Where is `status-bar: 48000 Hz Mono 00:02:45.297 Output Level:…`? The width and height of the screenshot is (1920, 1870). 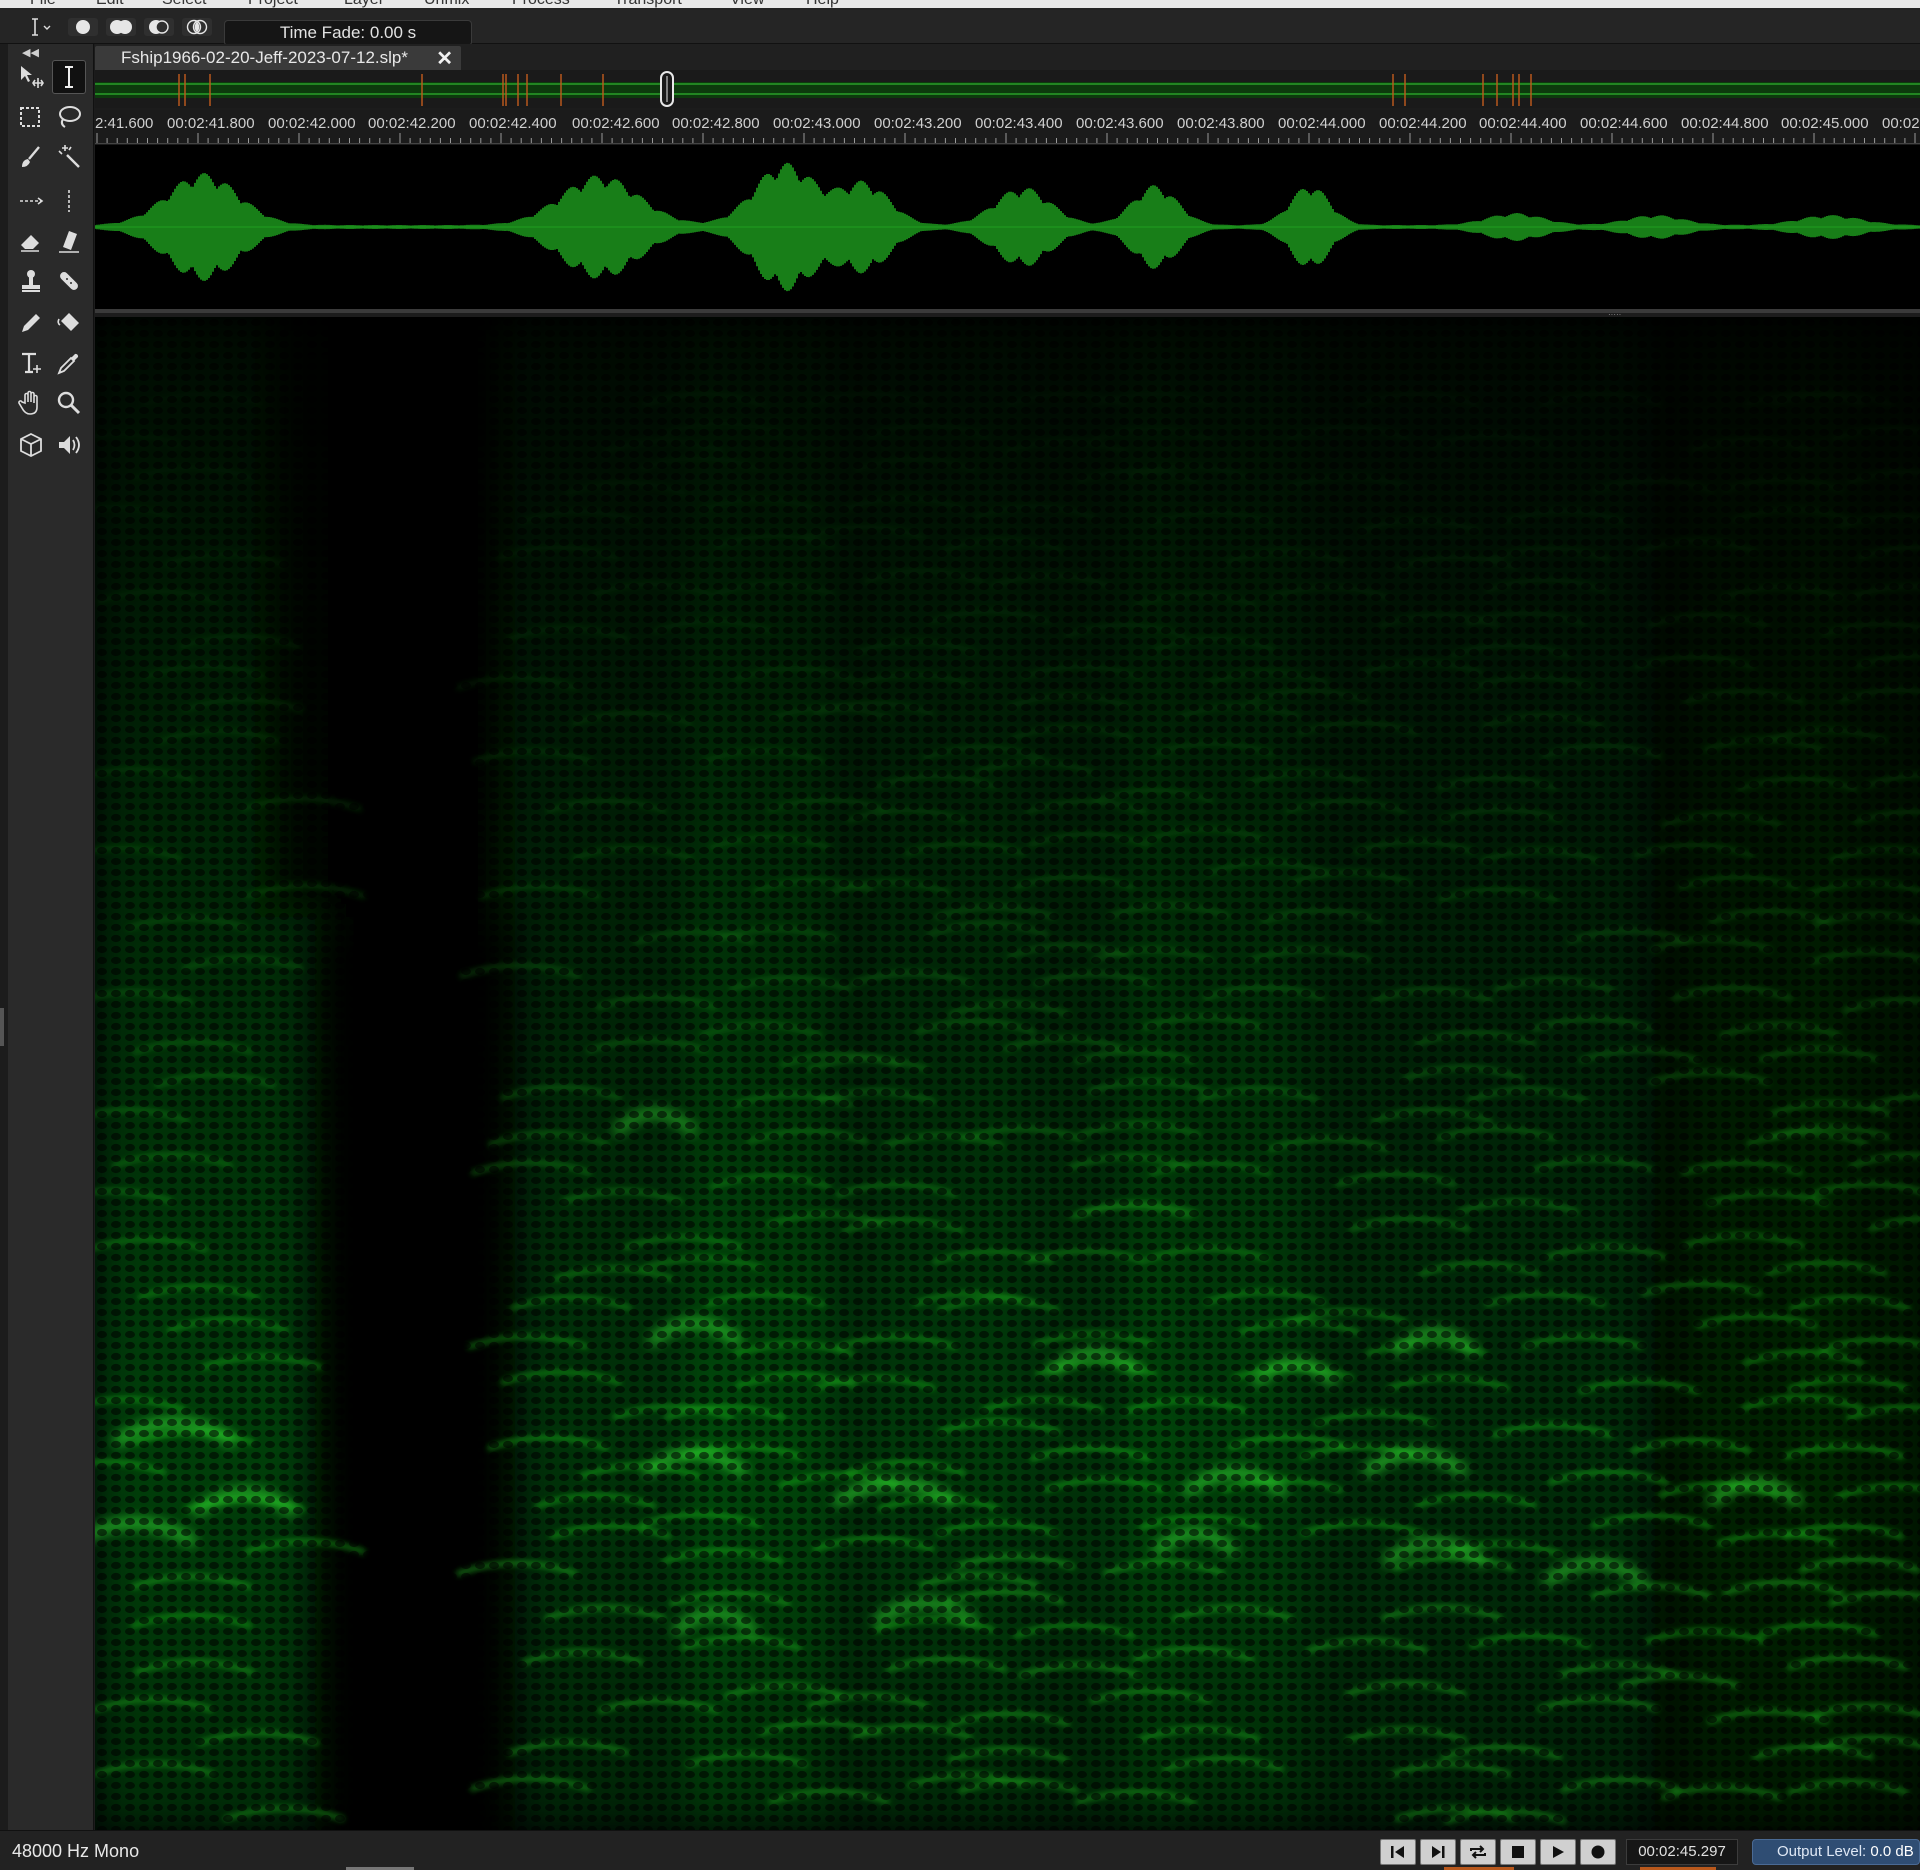
status-bar: 48000 Hz Mono 00:02:45.297 Output Level:… is located at coordinates (960, 1850).